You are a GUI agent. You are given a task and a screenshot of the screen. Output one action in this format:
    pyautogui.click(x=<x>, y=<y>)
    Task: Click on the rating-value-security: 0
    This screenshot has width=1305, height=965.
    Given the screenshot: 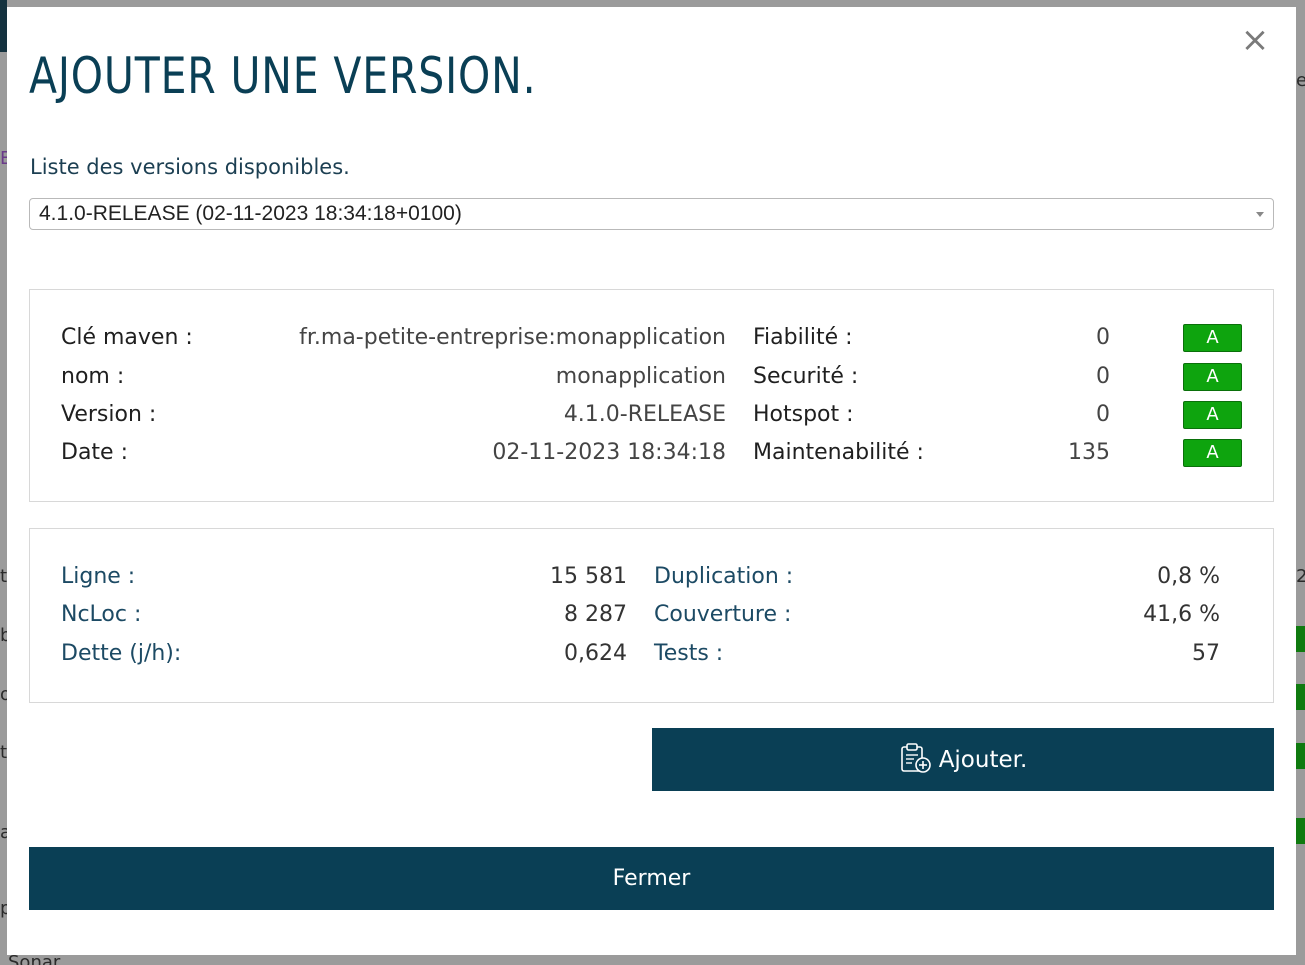 What is the action you would take?
    pyautogui.click(x=1103, y=376)
    